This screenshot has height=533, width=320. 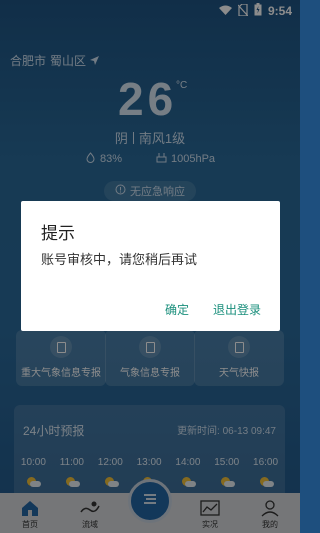 I want to click on confirm-button: 确定, so click(x=177, y=309).